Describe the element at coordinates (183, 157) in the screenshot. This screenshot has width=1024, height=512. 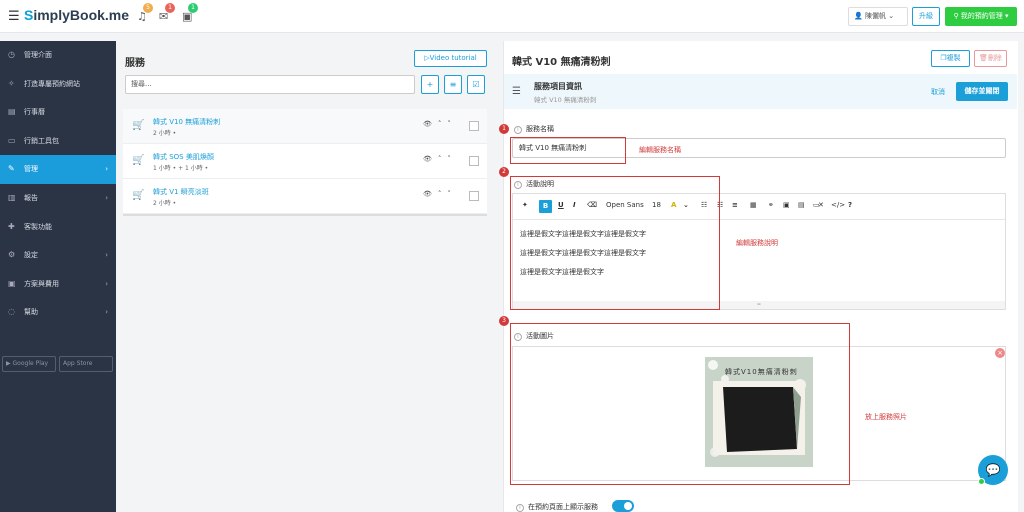
I see `service-name: 韓式 SOS 美肌煥顏` at that location.